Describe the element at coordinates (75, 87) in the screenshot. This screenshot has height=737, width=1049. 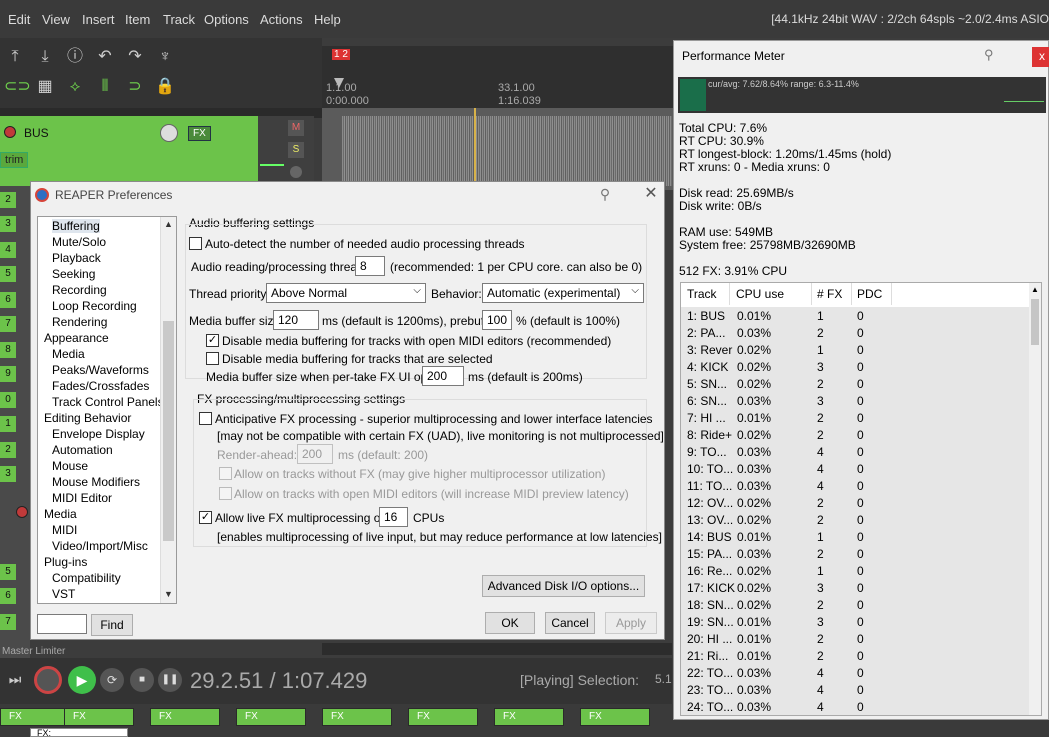
I see `ripple-icon: ⟡` at that location.